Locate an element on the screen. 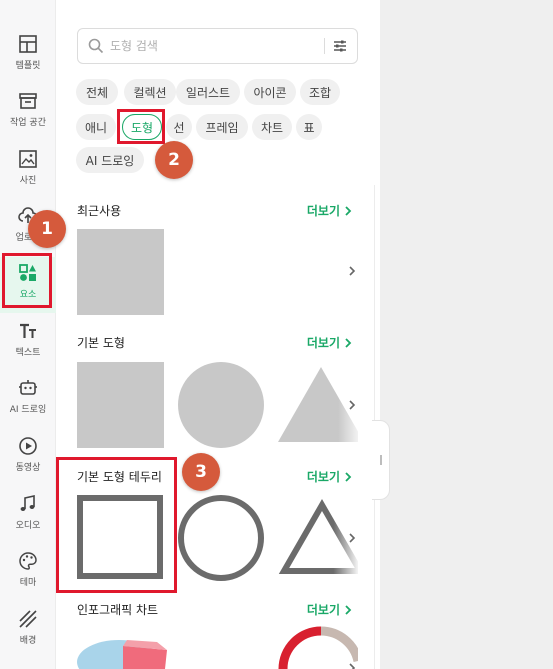 The image size is (553, 669). more-link-basic: 더보기 is located at coordinates (329, 342).